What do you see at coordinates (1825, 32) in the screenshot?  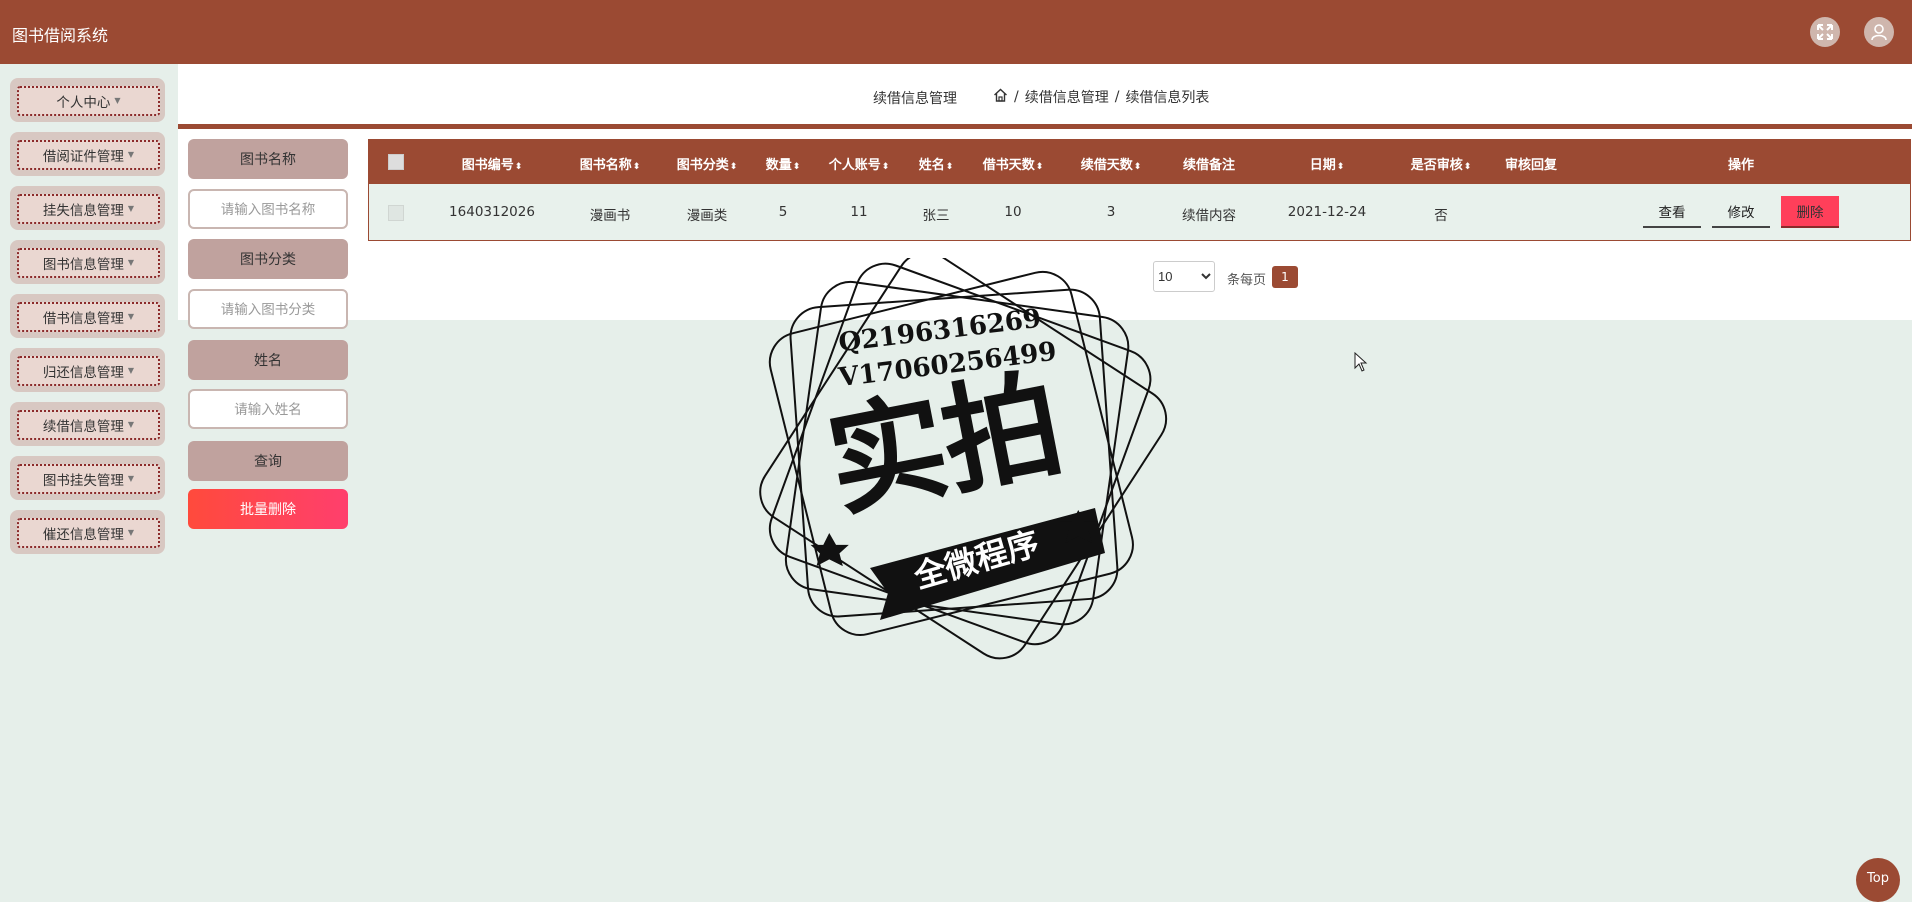 I see `fullscreen-icon` at bounding box center [1825, 32].